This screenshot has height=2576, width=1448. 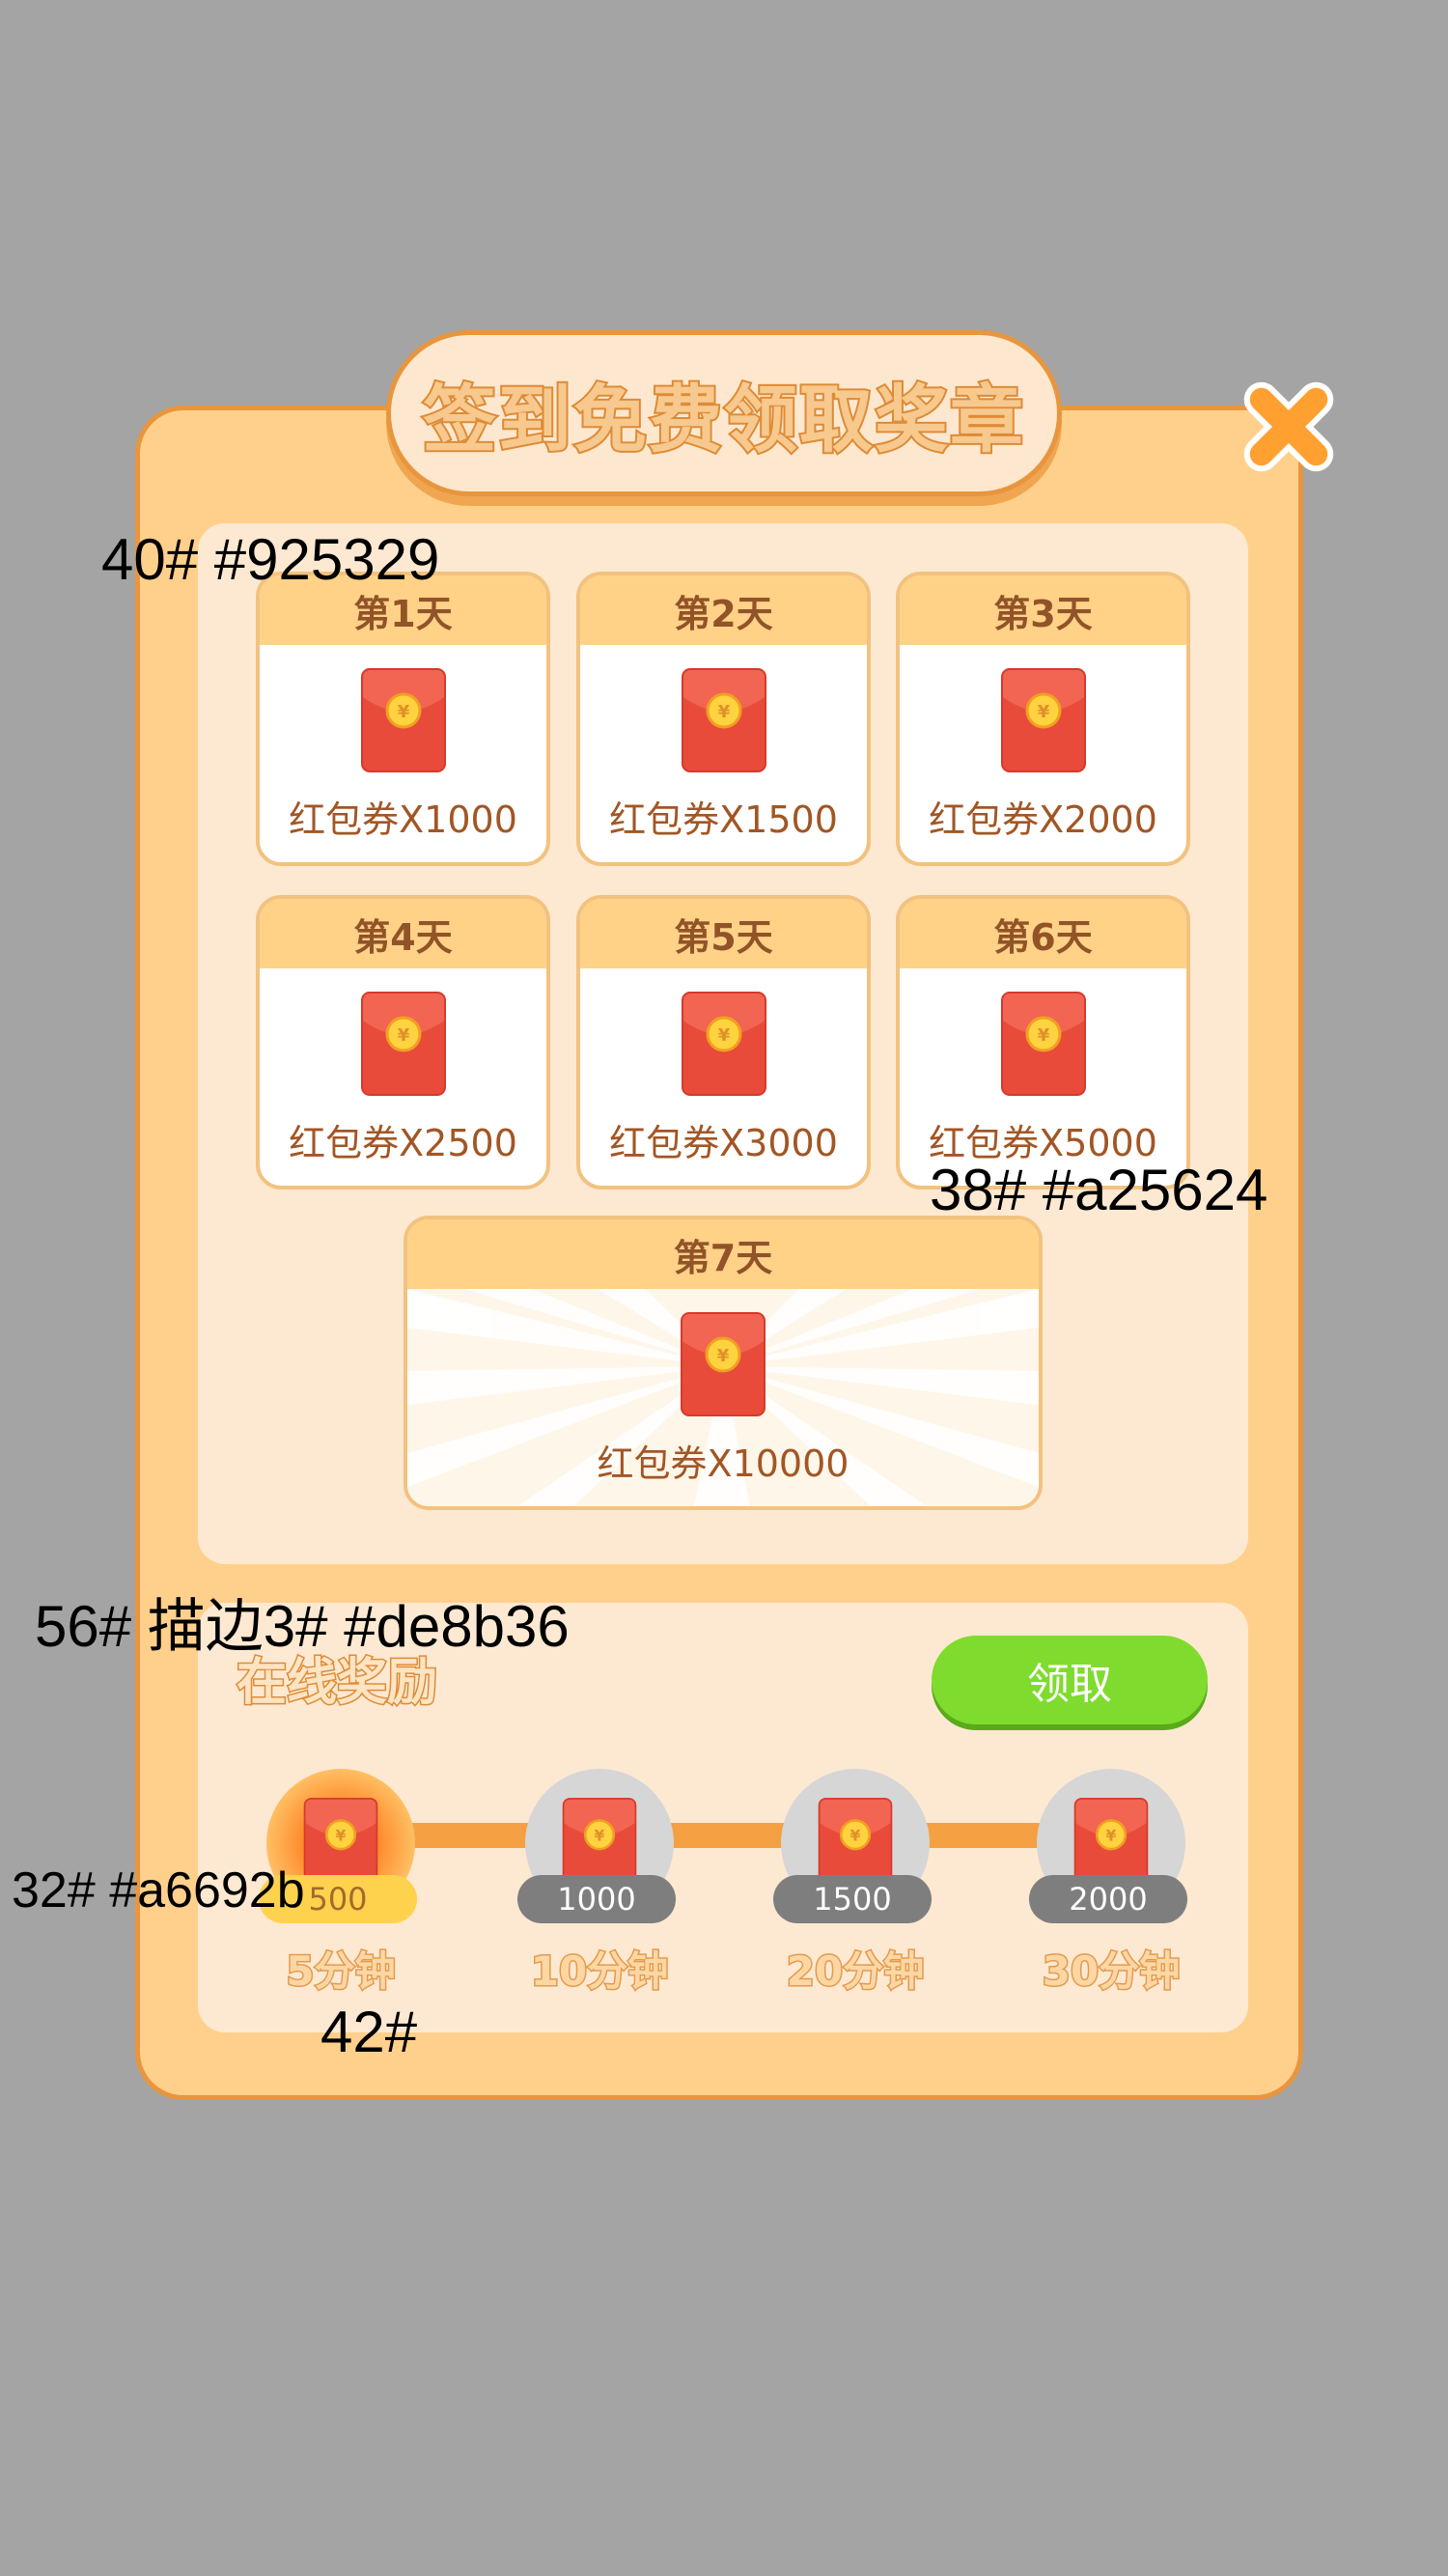 I want to click on day-label: 第7天, so click(x=723, y=1254).